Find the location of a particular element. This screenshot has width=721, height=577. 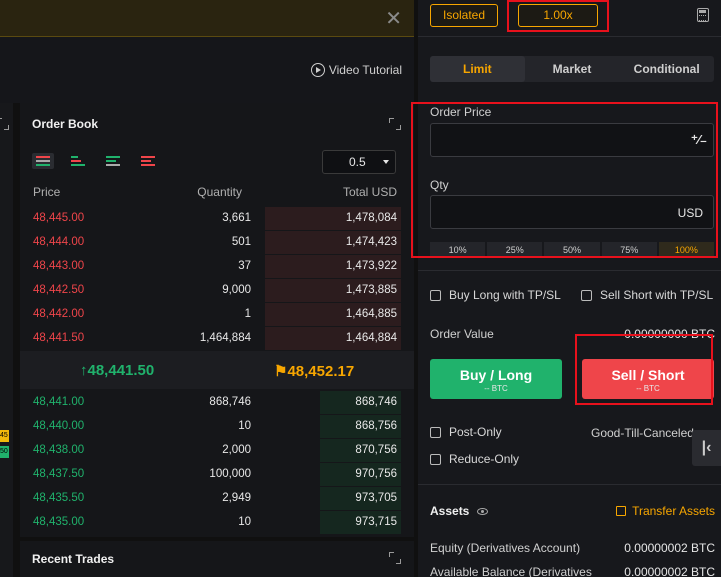

bid-row: 48,441.00 868,746 868,746 is located at coordinates (217, 402).